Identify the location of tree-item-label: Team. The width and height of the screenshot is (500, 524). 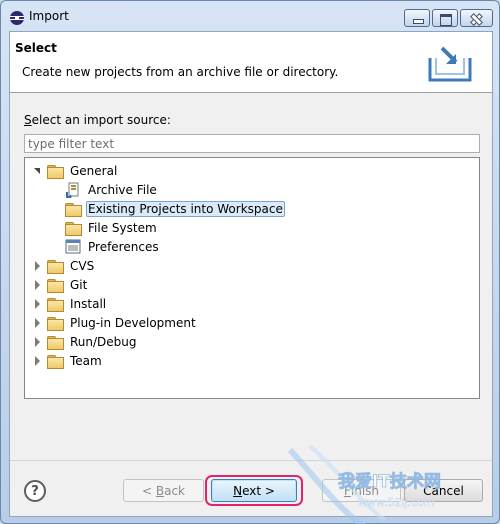
(86, 361).